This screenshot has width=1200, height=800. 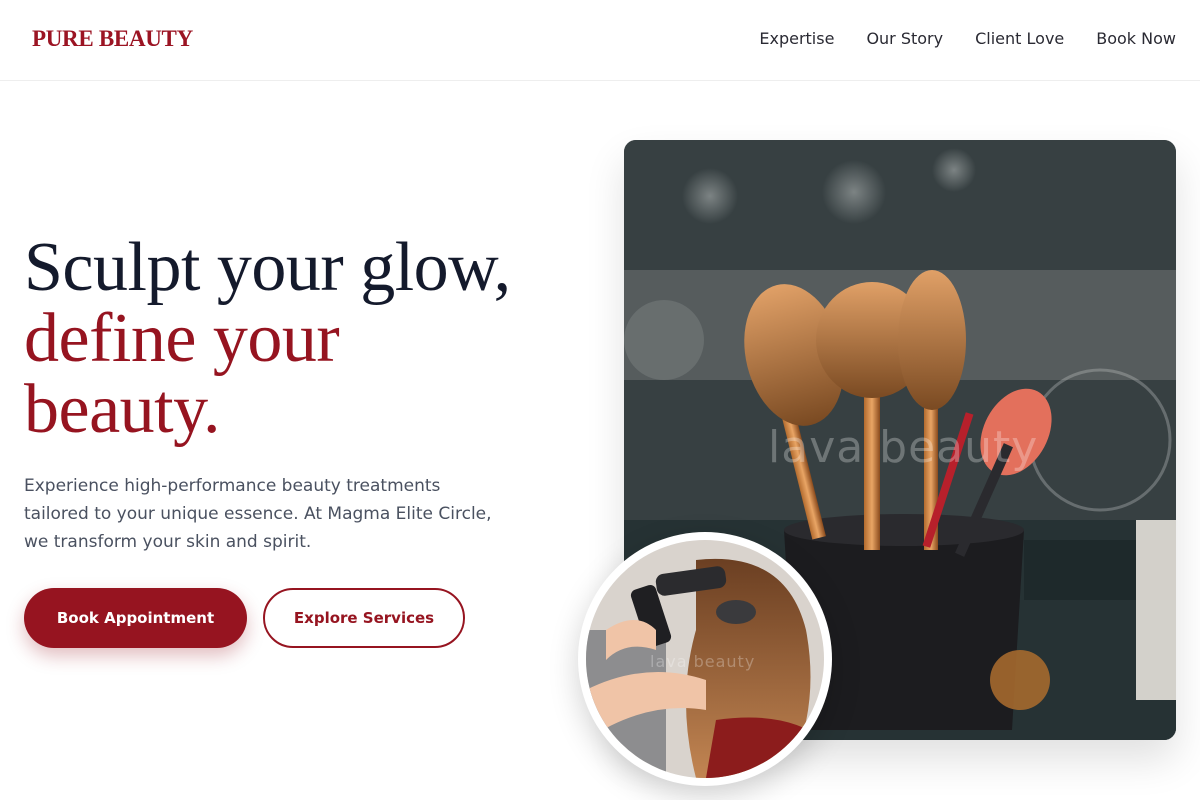 I want to click on nav-link-our-story: Our Story, so click(x=904, y=38).